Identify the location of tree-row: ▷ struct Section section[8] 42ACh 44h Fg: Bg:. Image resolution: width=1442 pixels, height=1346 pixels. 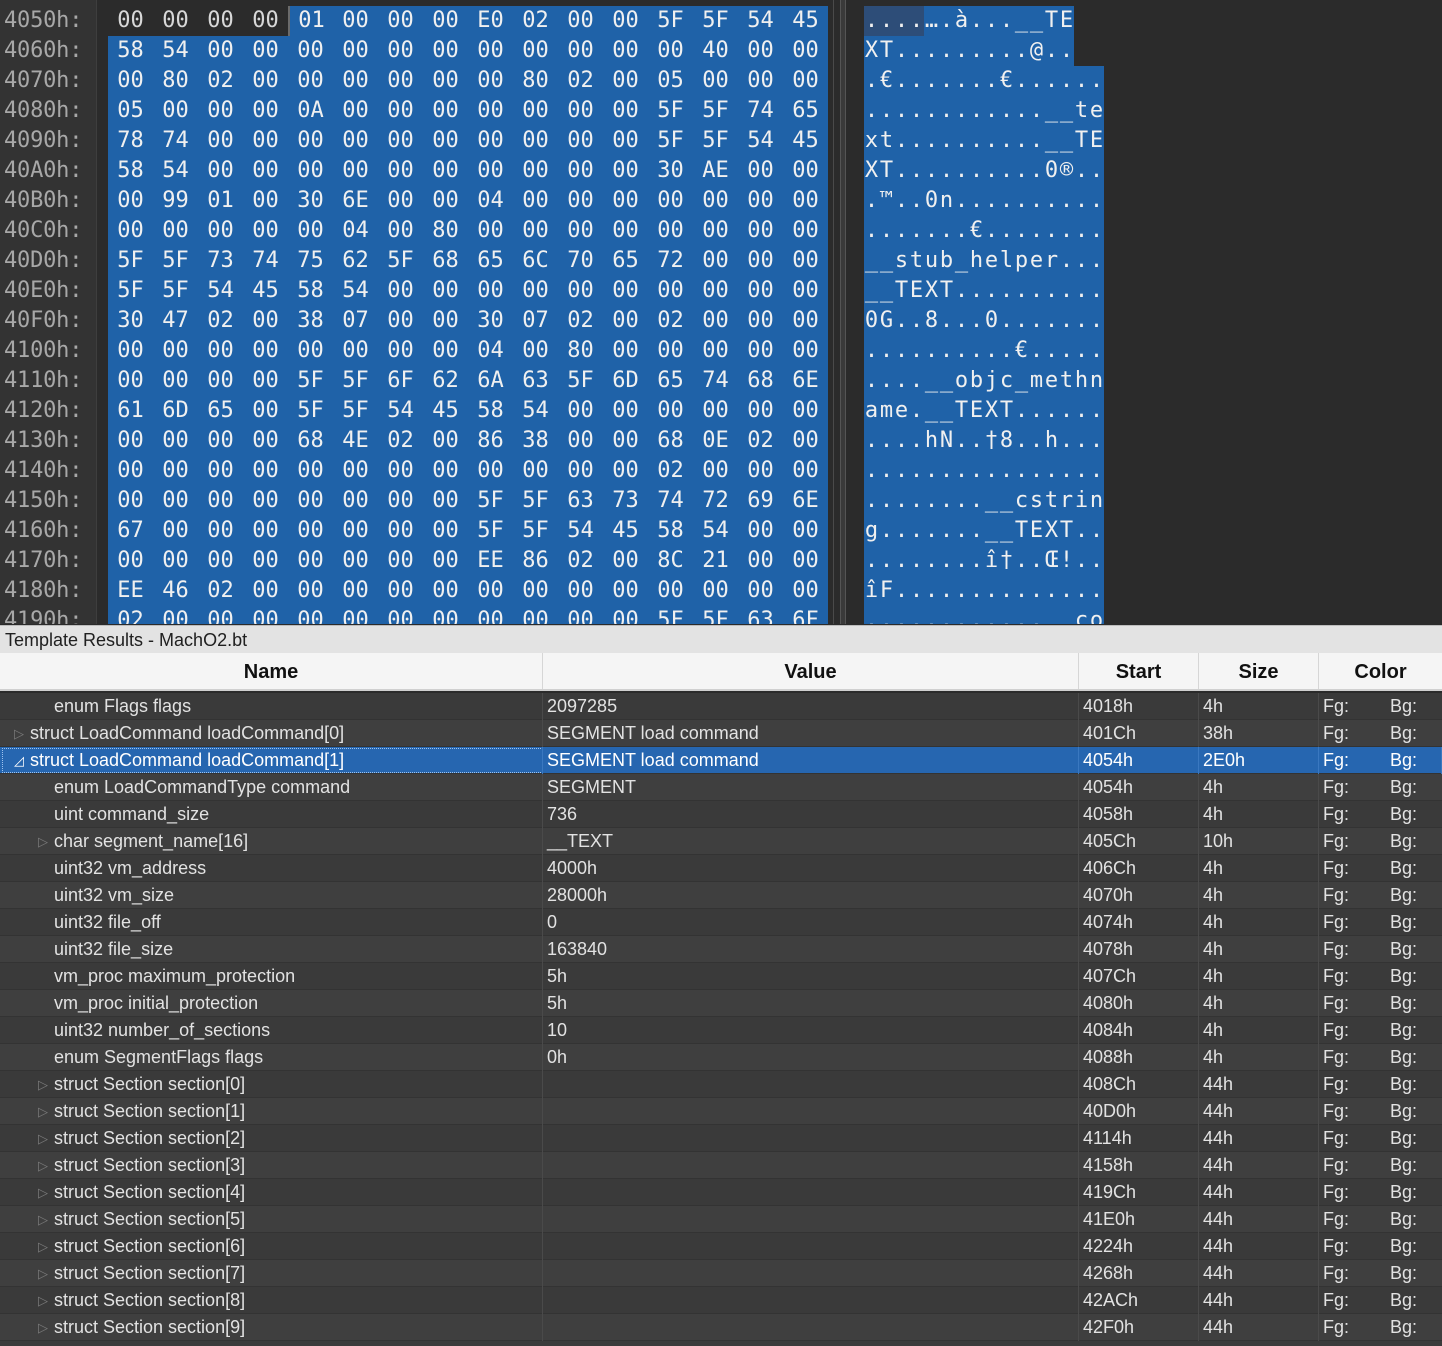
(721, 1300).